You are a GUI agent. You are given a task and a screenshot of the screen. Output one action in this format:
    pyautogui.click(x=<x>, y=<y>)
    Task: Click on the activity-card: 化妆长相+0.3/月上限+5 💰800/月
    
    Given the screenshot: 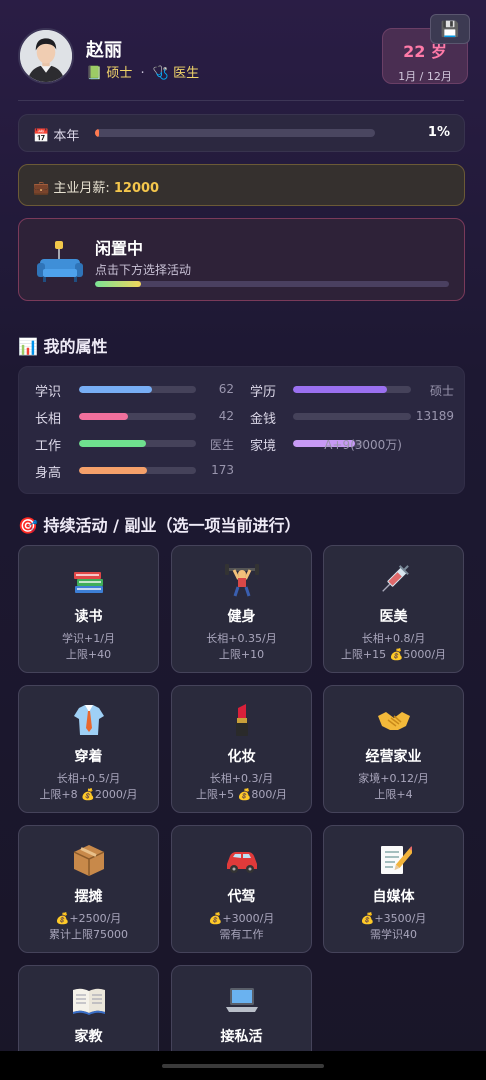 What is the action you would take?
    pyautogui.click(x=241, y=749)
    